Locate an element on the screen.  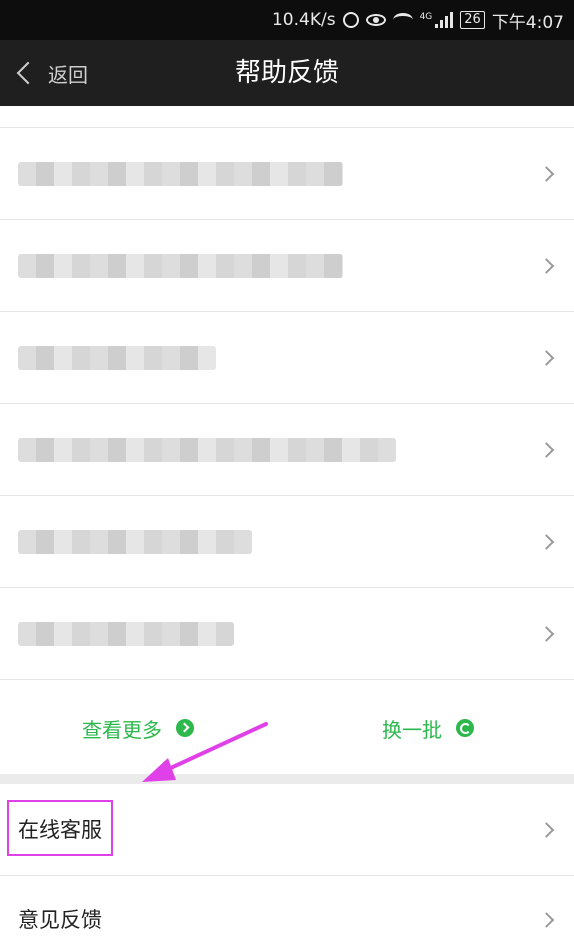
view-more-button: 查看更多 is located at coordinates (138, 728).